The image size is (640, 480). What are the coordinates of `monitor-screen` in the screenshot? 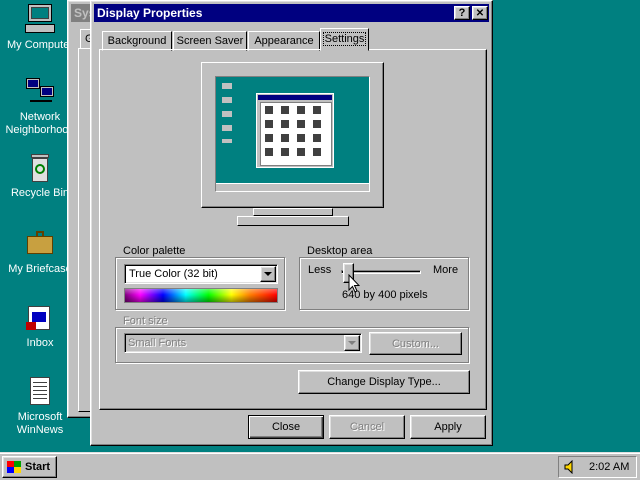 It's located at (292, 134).